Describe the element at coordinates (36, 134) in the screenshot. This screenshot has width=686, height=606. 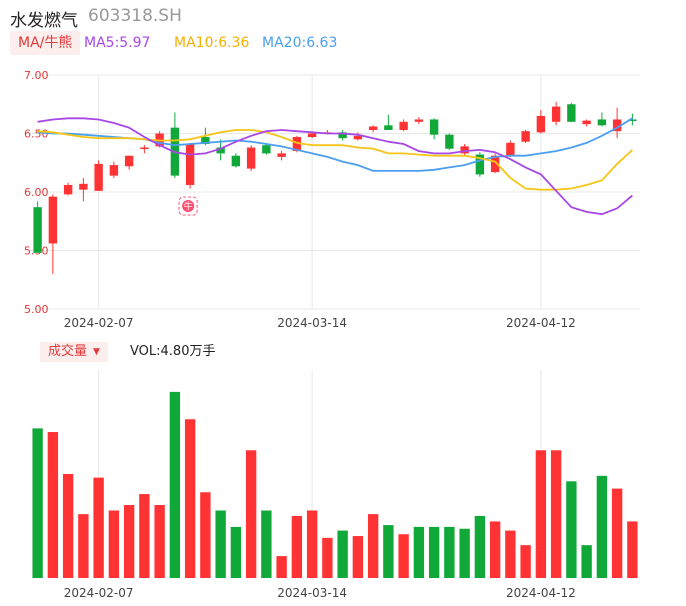
I see `y-tick-label: 6.50` at that location.